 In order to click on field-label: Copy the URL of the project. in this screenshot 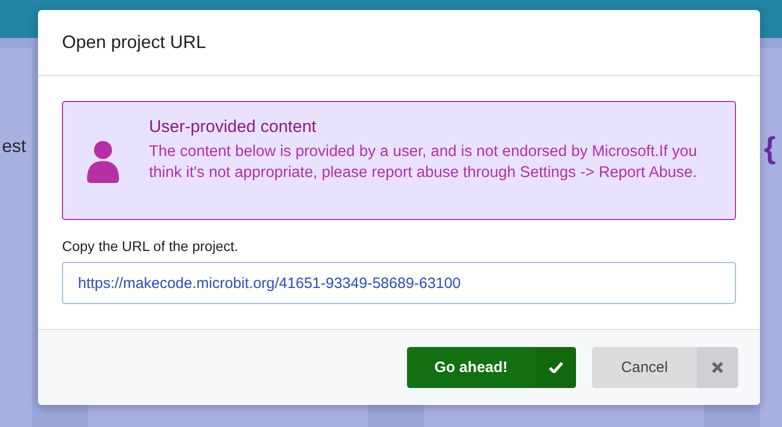, I will do `click(151, 246)`.